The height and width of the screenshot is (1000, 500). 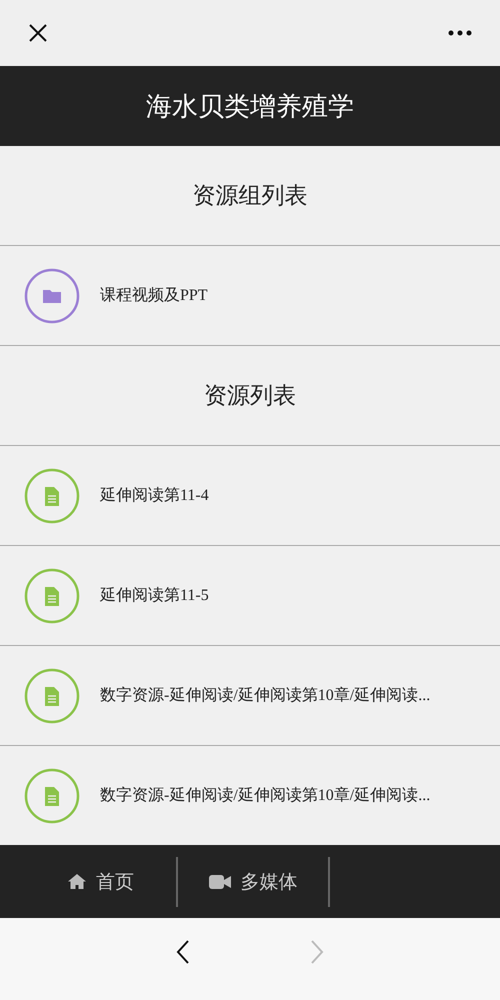 I want to click on section-heading: 资源列表, so click(x=250, y=396).